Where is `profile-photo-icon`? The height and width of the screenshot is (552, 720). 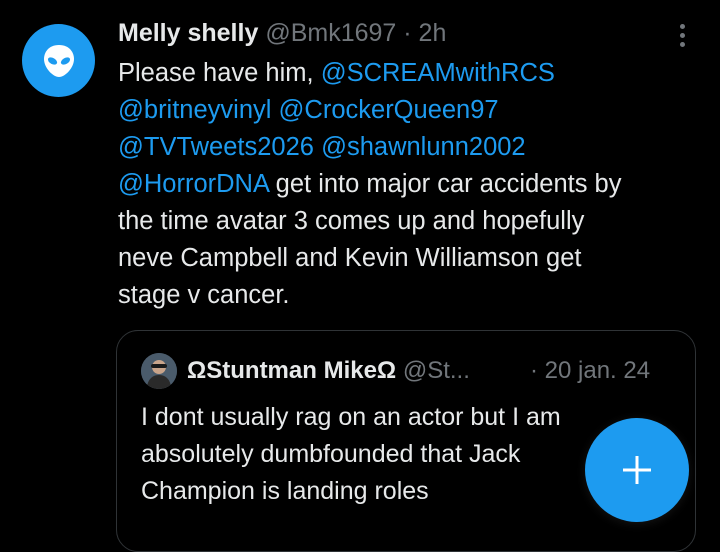 profile-photo-icon is located at coordinates (159, 371).